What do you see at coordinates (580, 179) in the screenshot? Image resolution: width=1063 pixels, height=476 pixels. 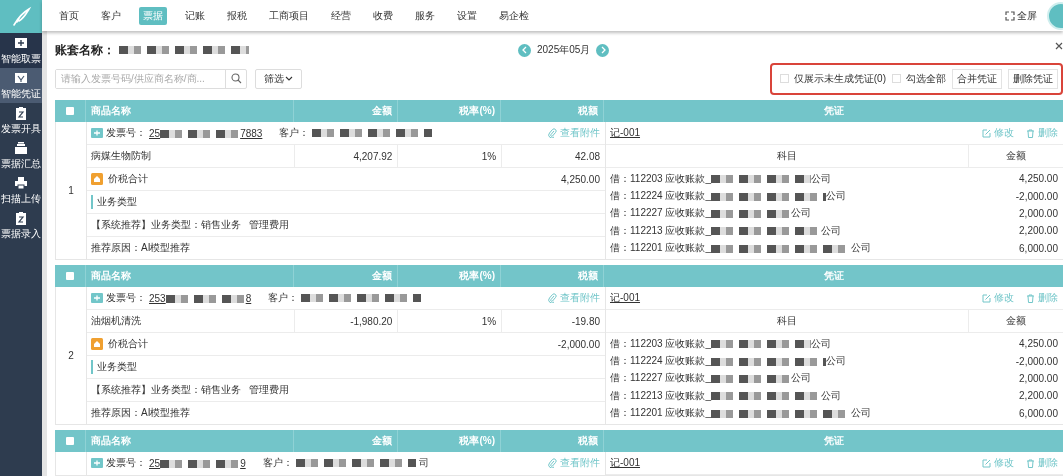 I see `table-cell: 4,250.00` at bounding box center [580, 179].